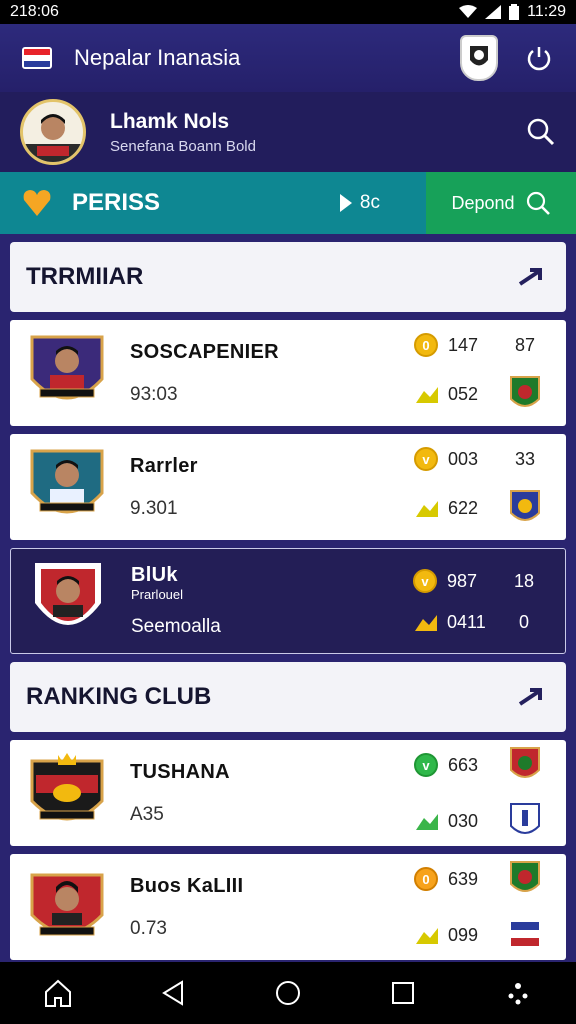  I want to click on stat-value: 099, so click(463, 934).